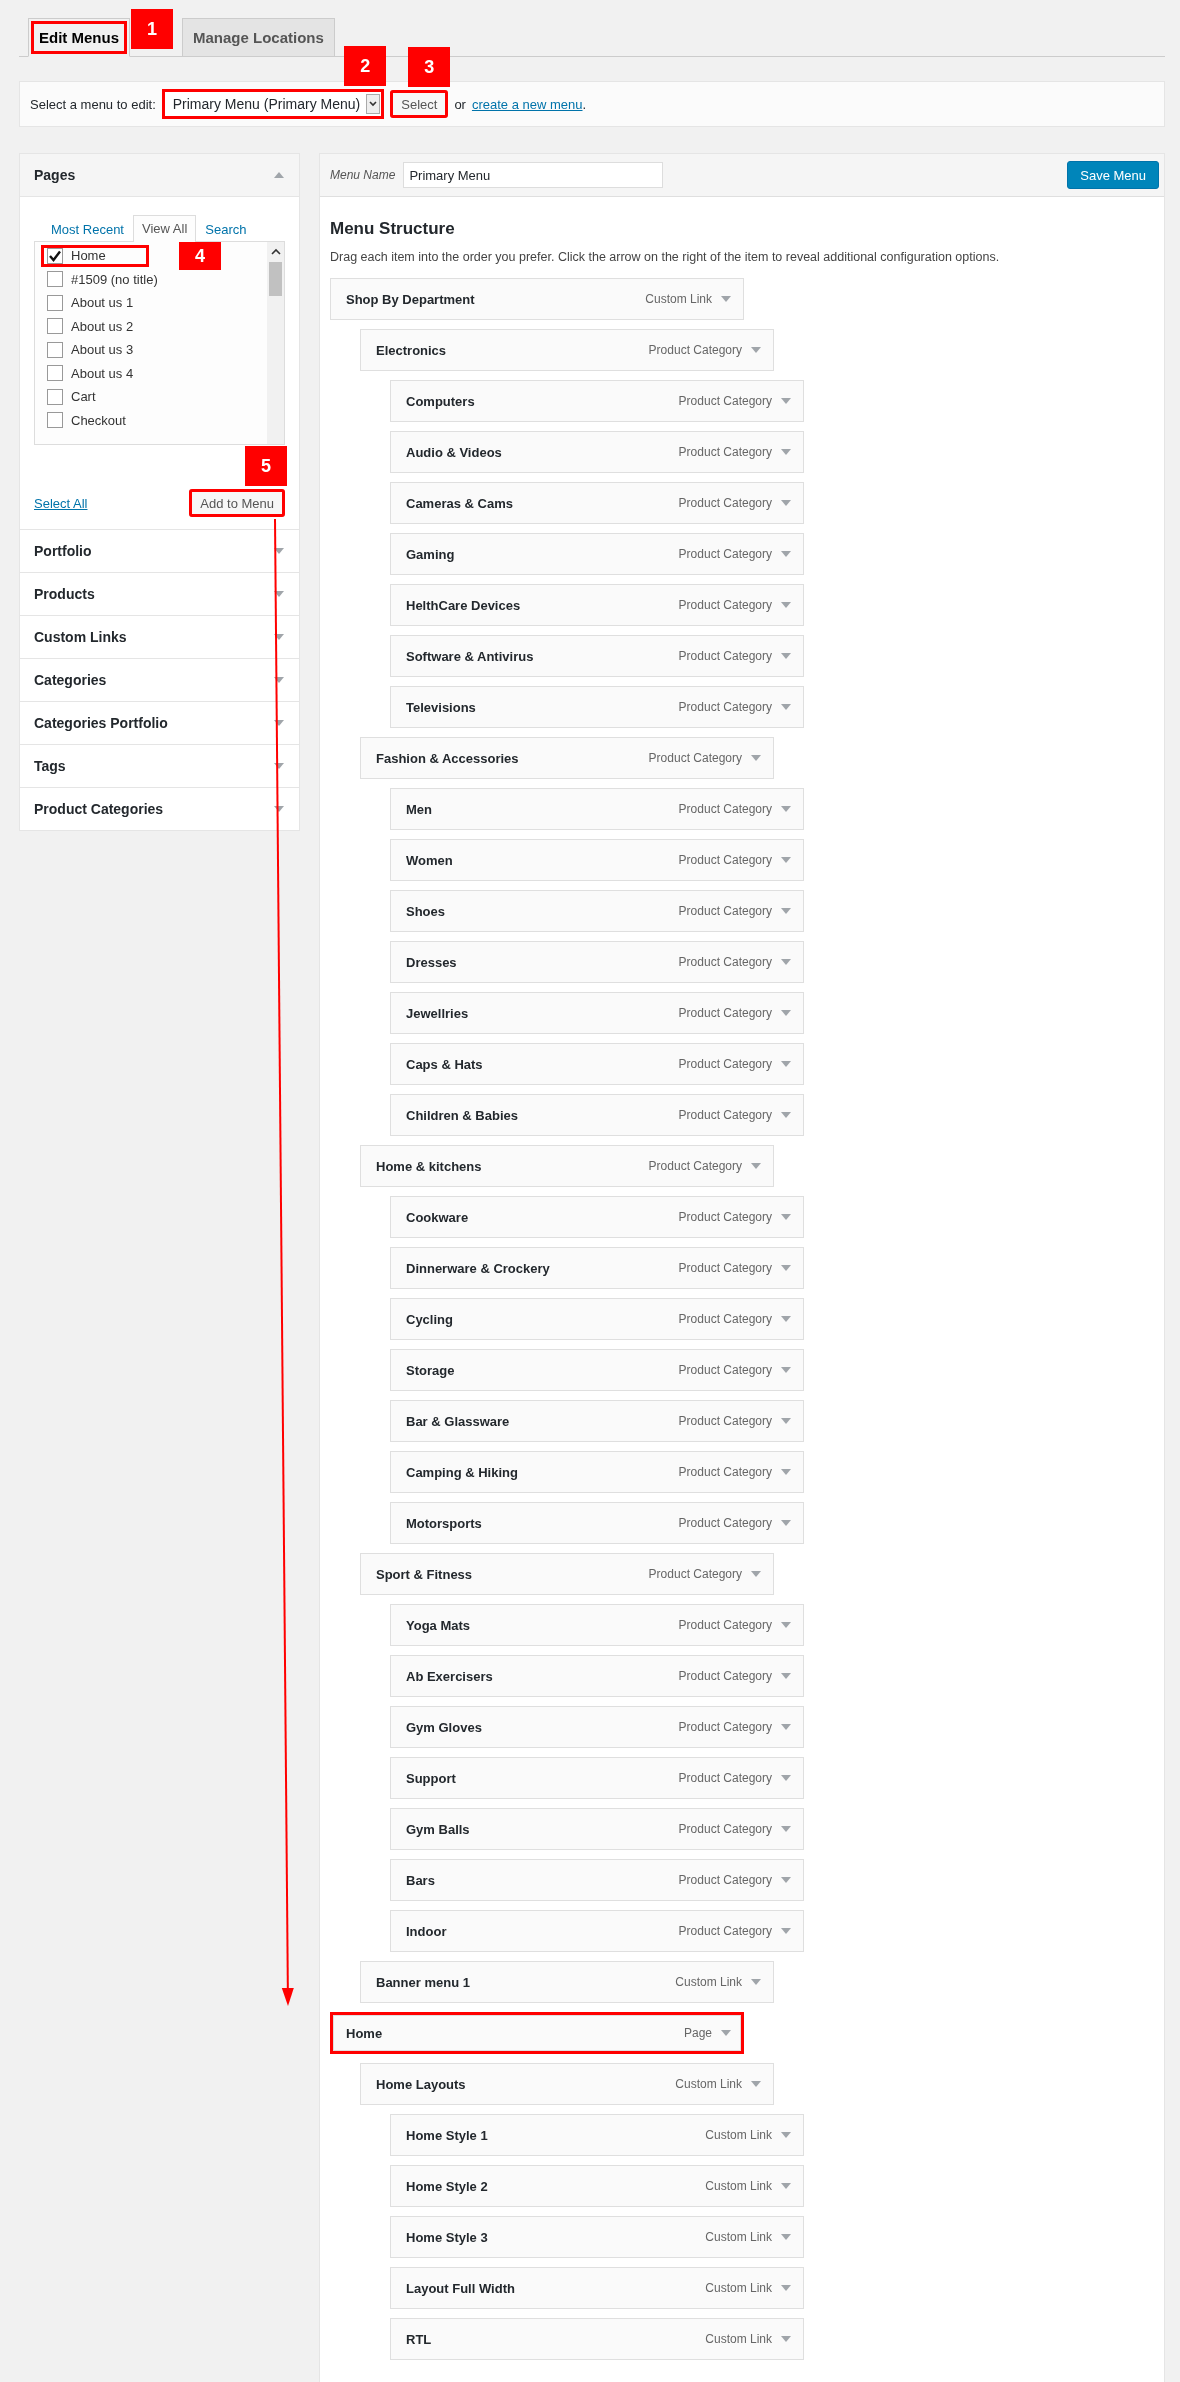 The width and height of the screenshot is (1180, 2382). Describe the element at coordinates (527, 104) in the screenshot. I see `create-menu-link: create a new menu` at that location.